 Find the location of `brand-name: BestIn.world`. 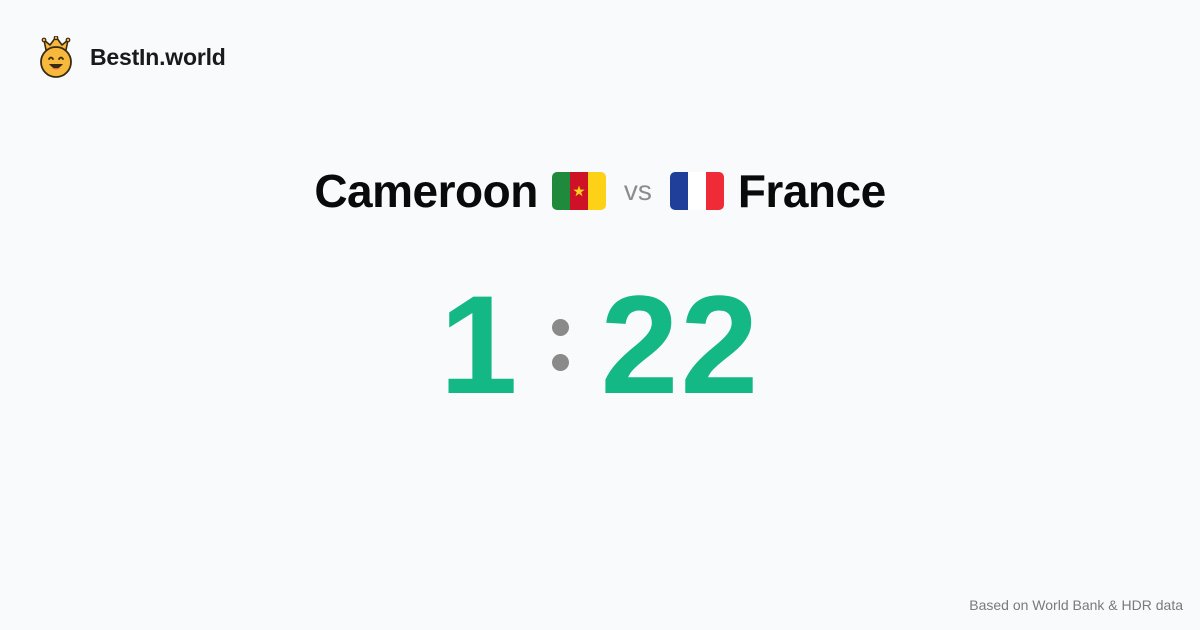

brand-name: BestIn.world is located at coordinates (158, 56).